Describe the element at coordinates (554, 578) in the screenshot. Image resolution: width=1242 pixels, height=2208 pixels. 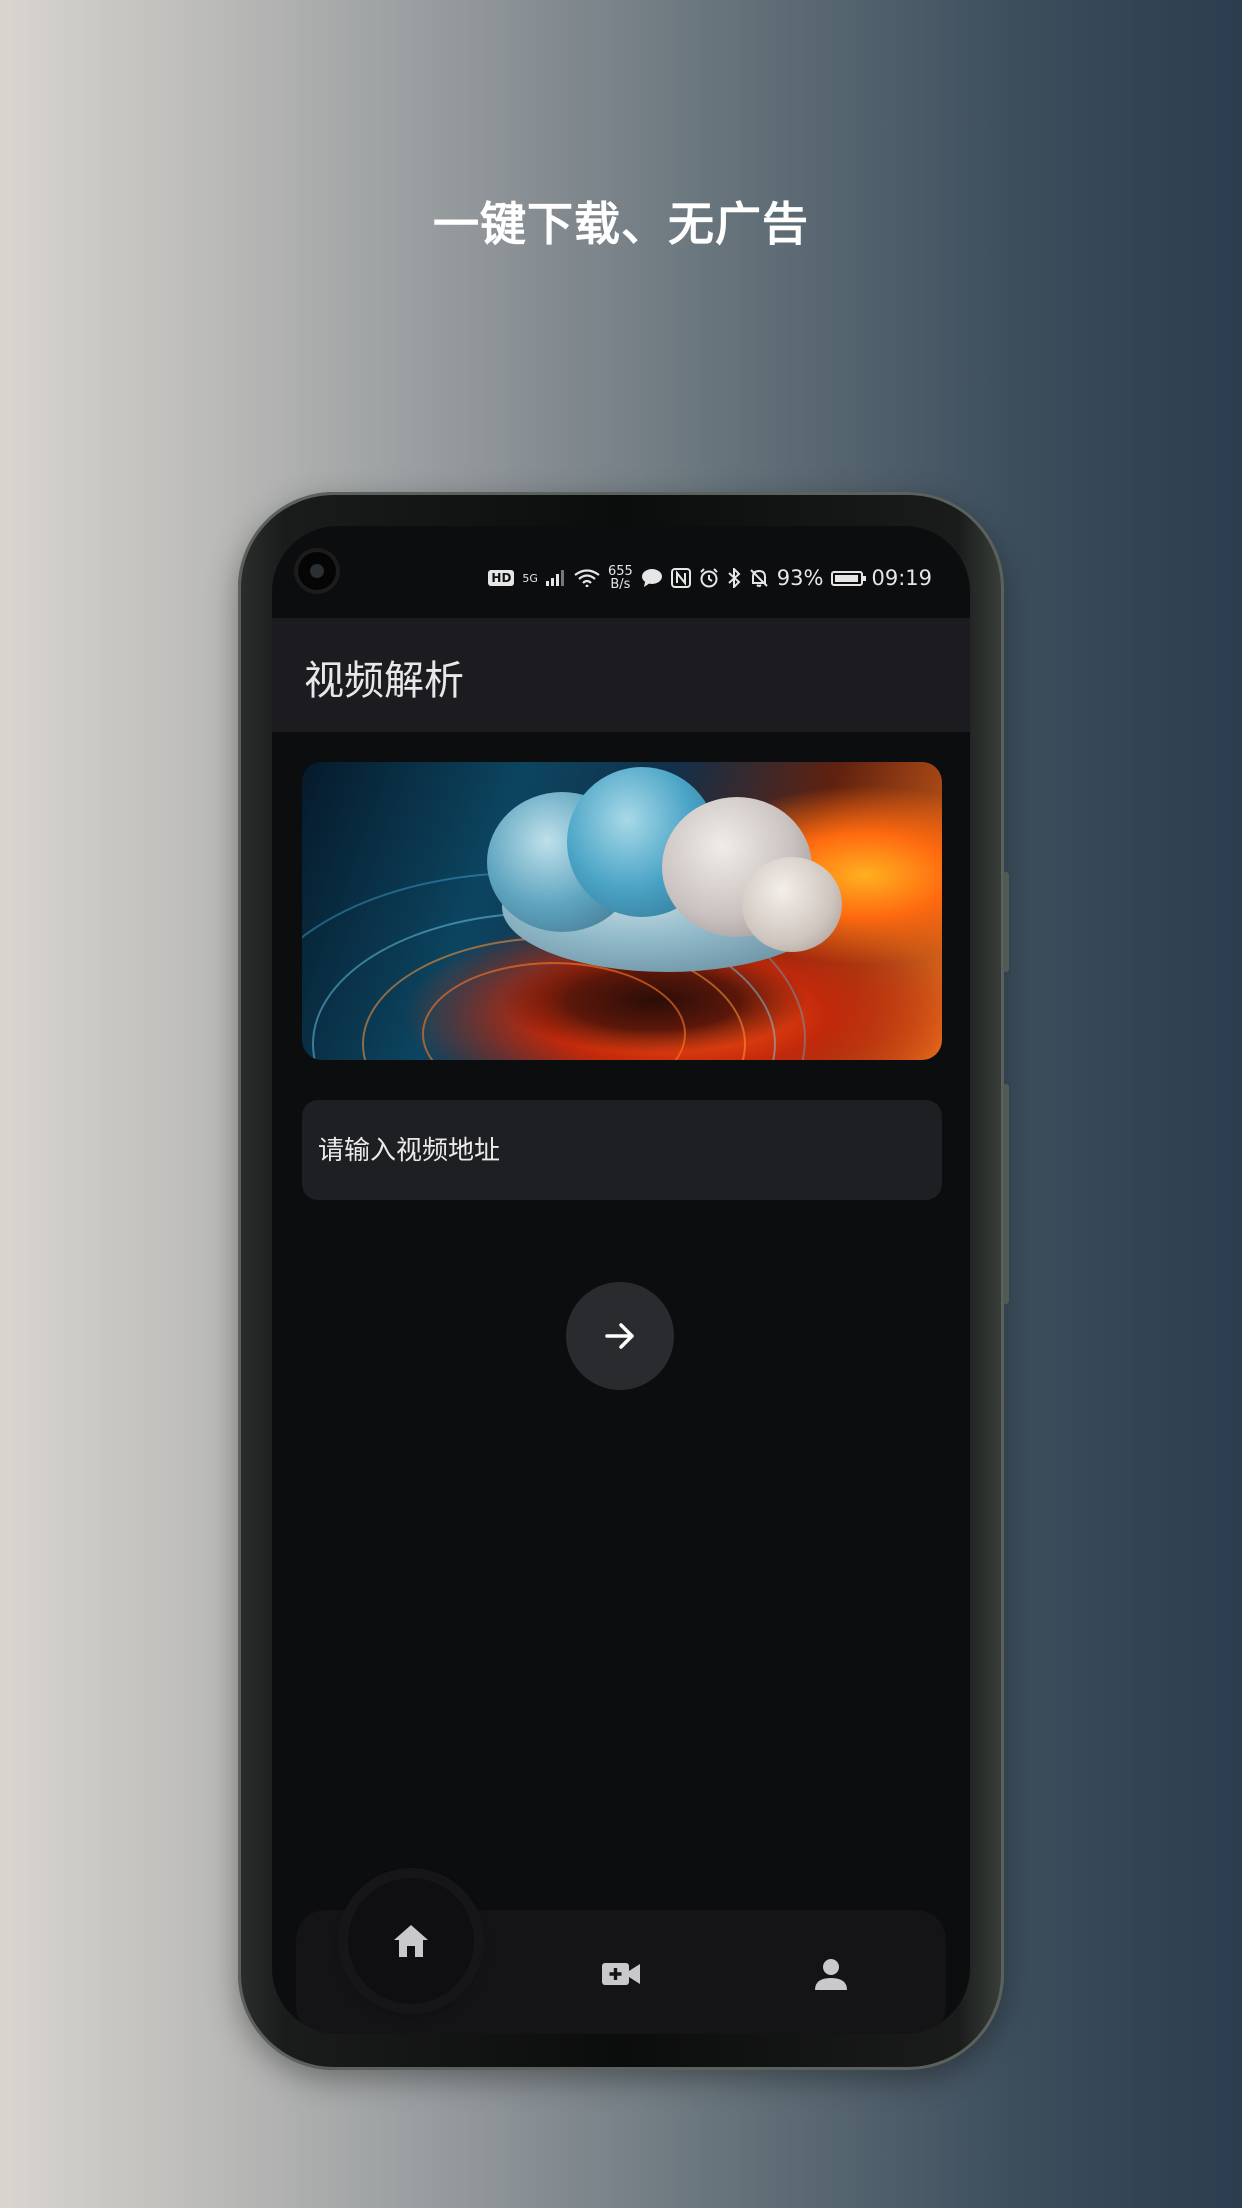
I see `signal-icon` at that location.